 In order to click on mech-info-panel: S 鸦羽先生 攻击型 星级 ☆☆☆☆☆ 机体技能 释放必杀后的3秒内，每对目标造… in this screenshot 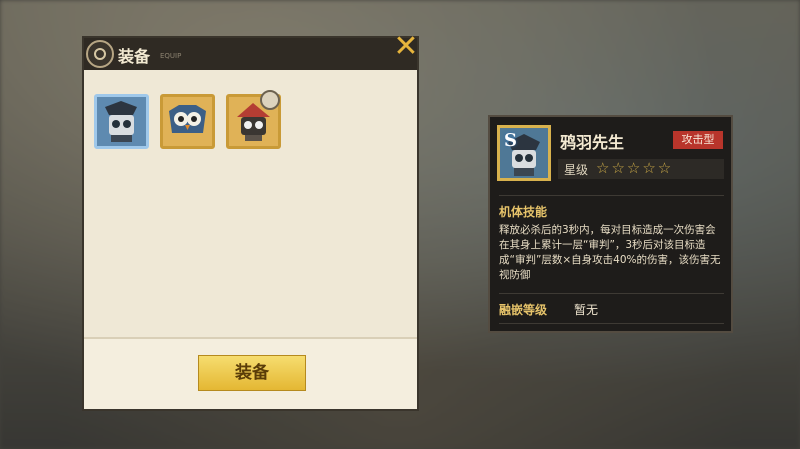, I will do `click(610, 224)`.